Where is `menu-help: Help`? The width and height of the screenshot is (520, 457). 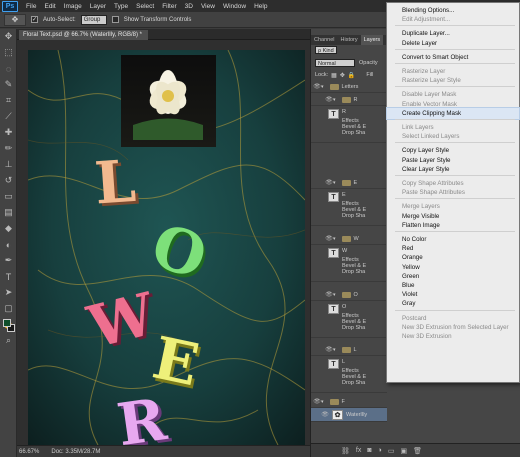 menu-help: Help is located at coordinates (260, 6).